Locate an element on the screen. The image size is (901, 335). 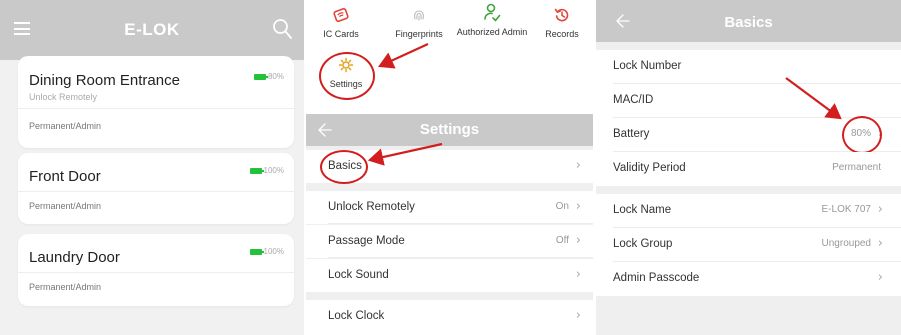
row-label: Lock Group is located at coordinates (643, 244).